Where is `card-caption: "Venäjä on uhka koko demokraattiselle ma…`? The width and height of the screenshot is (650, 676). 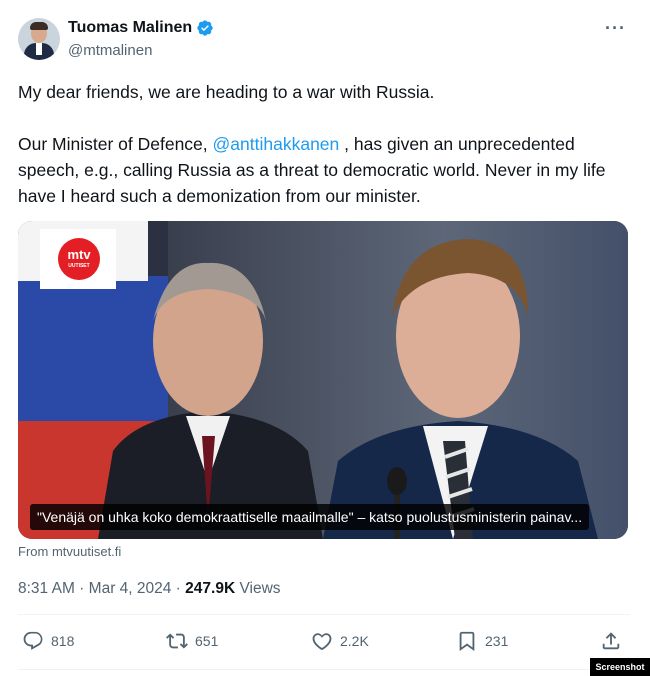
card-caption: "Venäjä on uhka koko demokraattiselle ma… is located at coordinates (310, 517).